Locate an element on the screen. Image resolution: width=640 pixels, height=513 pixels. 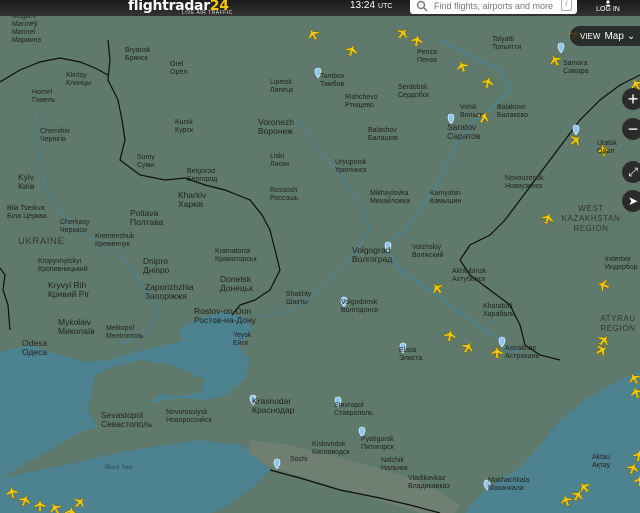
city-name: Belgorod is located at coordinates (201, 171).